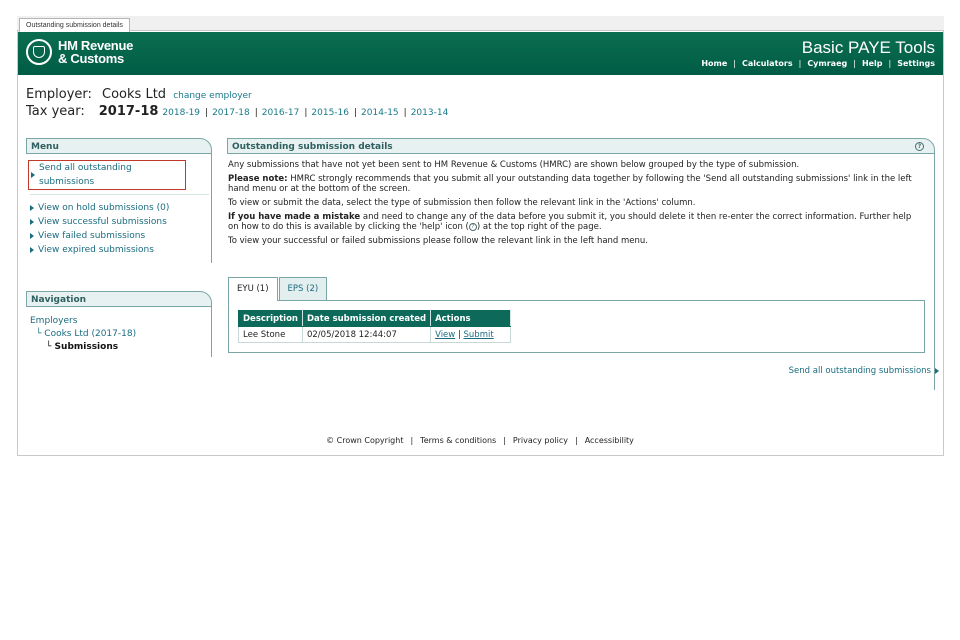  I want to click on navigation-heading: Navigation, so click(119, 299).